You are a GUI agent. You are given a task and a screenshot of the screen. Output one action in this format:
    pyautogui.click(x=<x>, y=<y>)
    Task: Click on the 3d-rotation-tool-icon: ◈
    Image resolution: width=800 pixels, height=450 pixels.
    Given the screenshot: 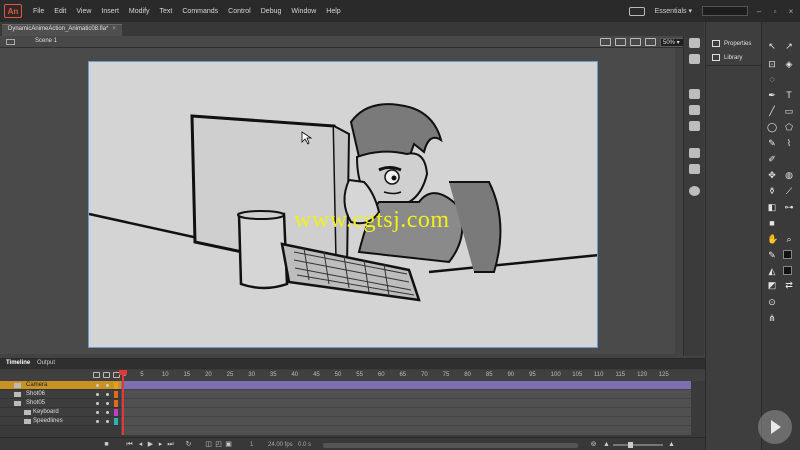 What is the action you would take?
    pyautogui.click(x=789, y=64)
    